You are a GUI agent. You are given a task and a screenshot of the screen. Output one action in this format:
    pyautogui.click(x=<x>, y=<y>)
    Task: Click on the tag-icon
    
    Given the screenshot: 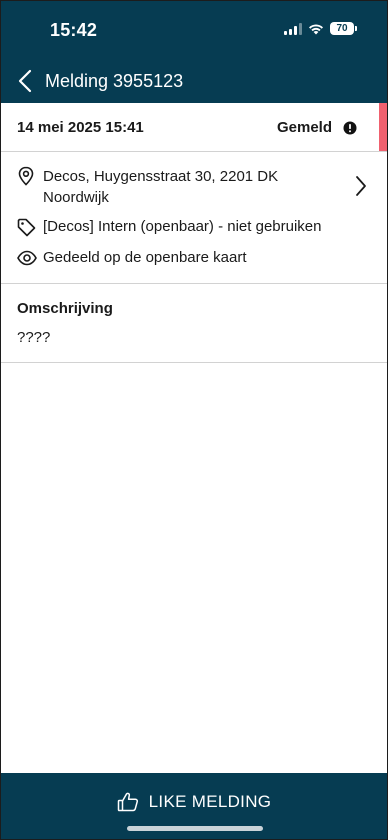 What is the action you would take?
    pyautogui.click(x=26, y=227)
    